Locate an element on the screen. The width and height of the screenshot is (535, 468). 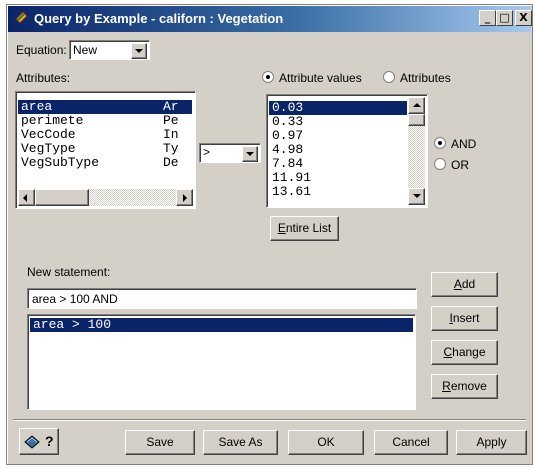
arrow-left-icon is located at coordinates (25, 198).